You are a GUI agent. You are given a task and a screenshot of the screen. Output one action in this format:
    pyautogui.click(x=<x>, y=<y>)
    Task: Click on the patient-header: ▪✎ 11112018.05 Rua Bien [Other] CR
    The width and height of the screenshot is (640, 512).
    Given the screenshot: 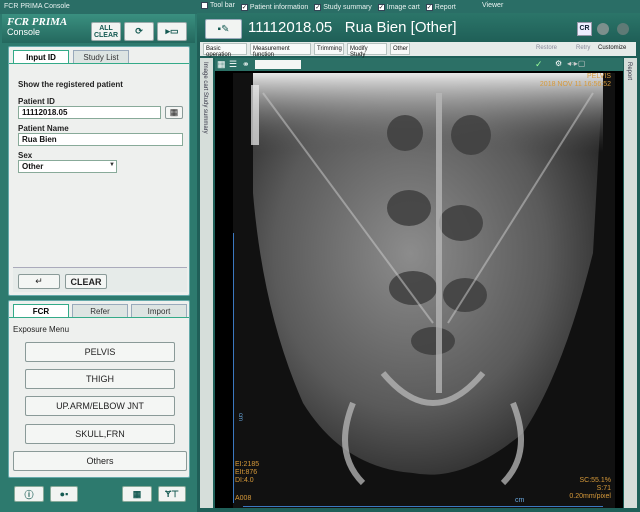 What is the action you would take?
    pyautogui.click(x=418, y=27)
    